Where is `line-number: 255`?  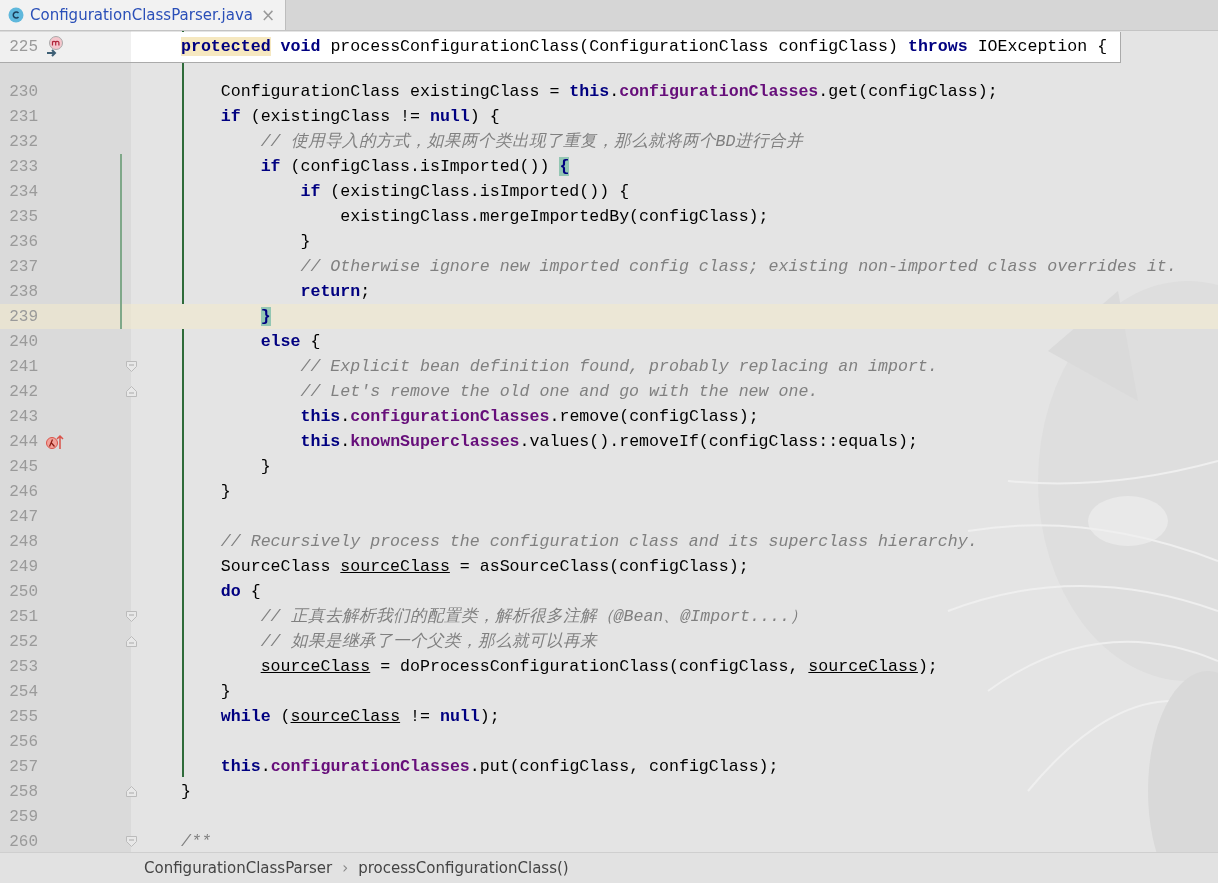 line-number: 255 is located at coordinates (23, 716).